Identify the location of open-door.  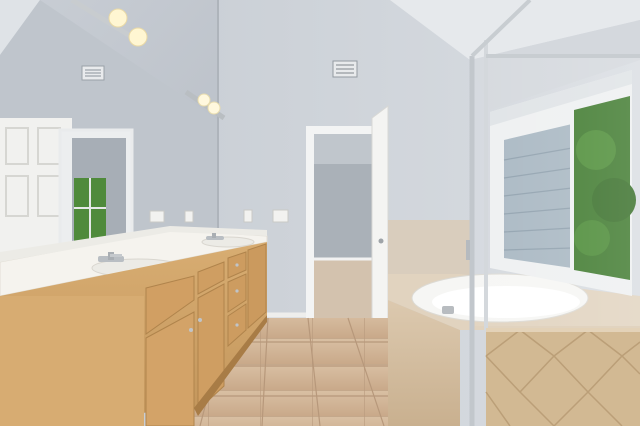
(380, 214).